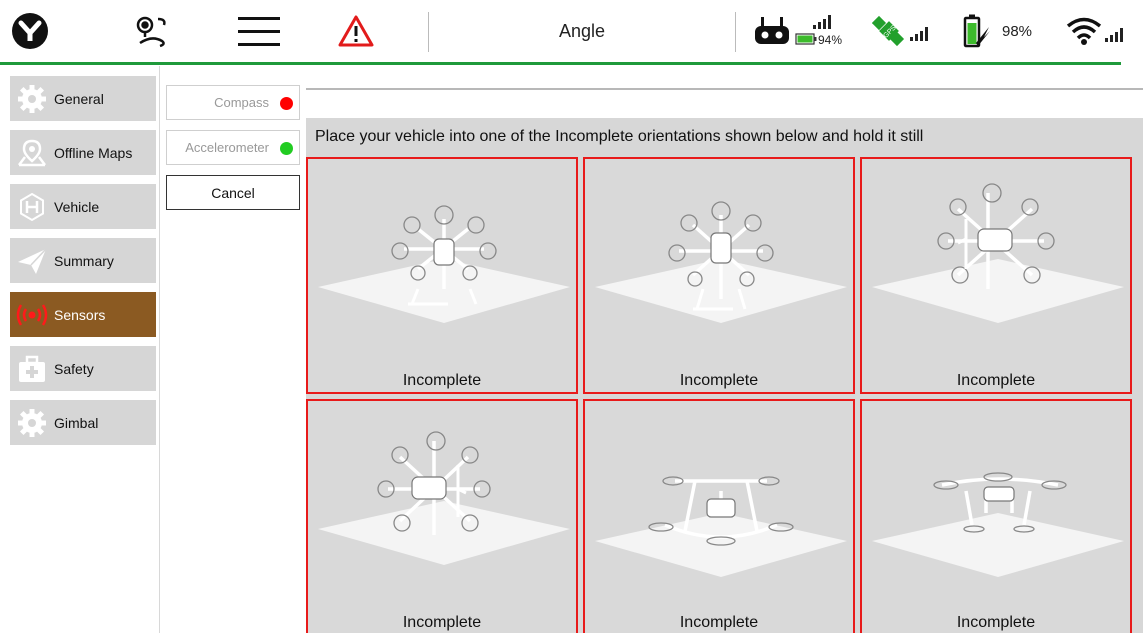 The width and height of the screenshot is (1143, 633). I want to click on sidebar-item-safety: Safety, so click(83, 368).